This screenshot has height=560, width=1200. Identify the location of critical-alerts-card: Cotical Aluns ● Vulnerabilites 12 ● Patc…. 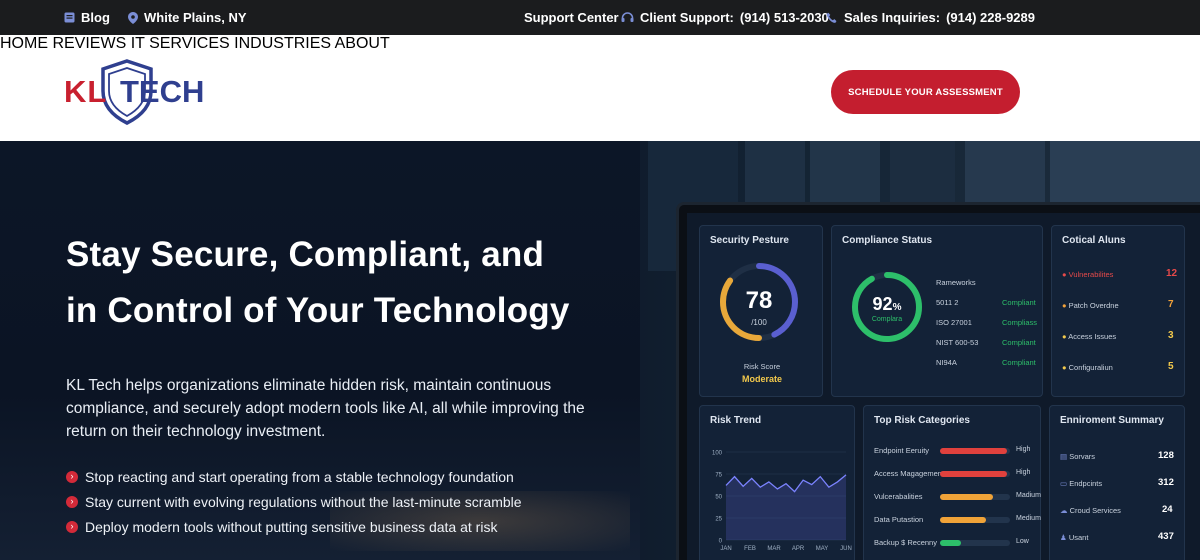
(1118, 311).